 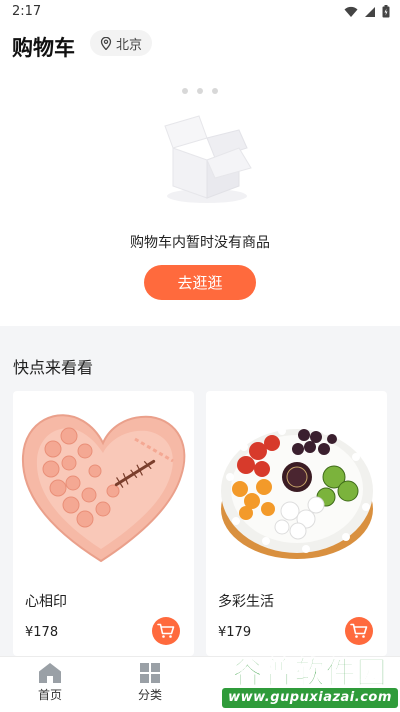 I want to click on signal-icon, so click(x=370, y=11).